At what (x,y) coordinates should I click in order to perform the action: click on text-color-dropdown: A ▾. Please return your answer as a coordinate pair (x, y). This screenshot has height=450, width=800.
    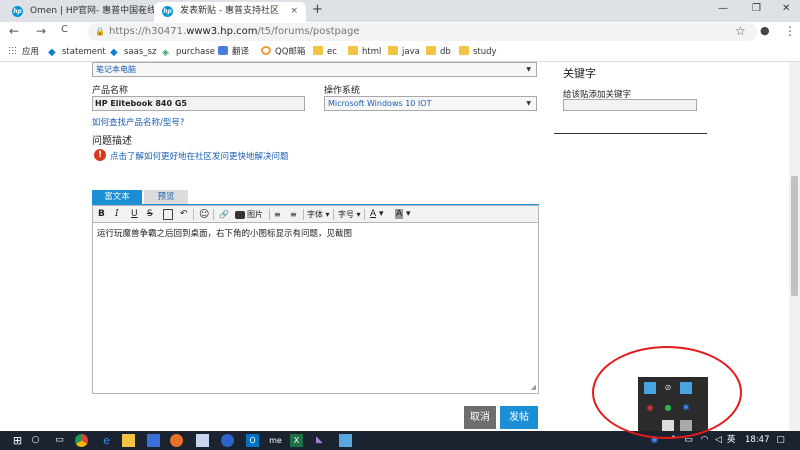
    Looking at the image, I should click on (377, 214).